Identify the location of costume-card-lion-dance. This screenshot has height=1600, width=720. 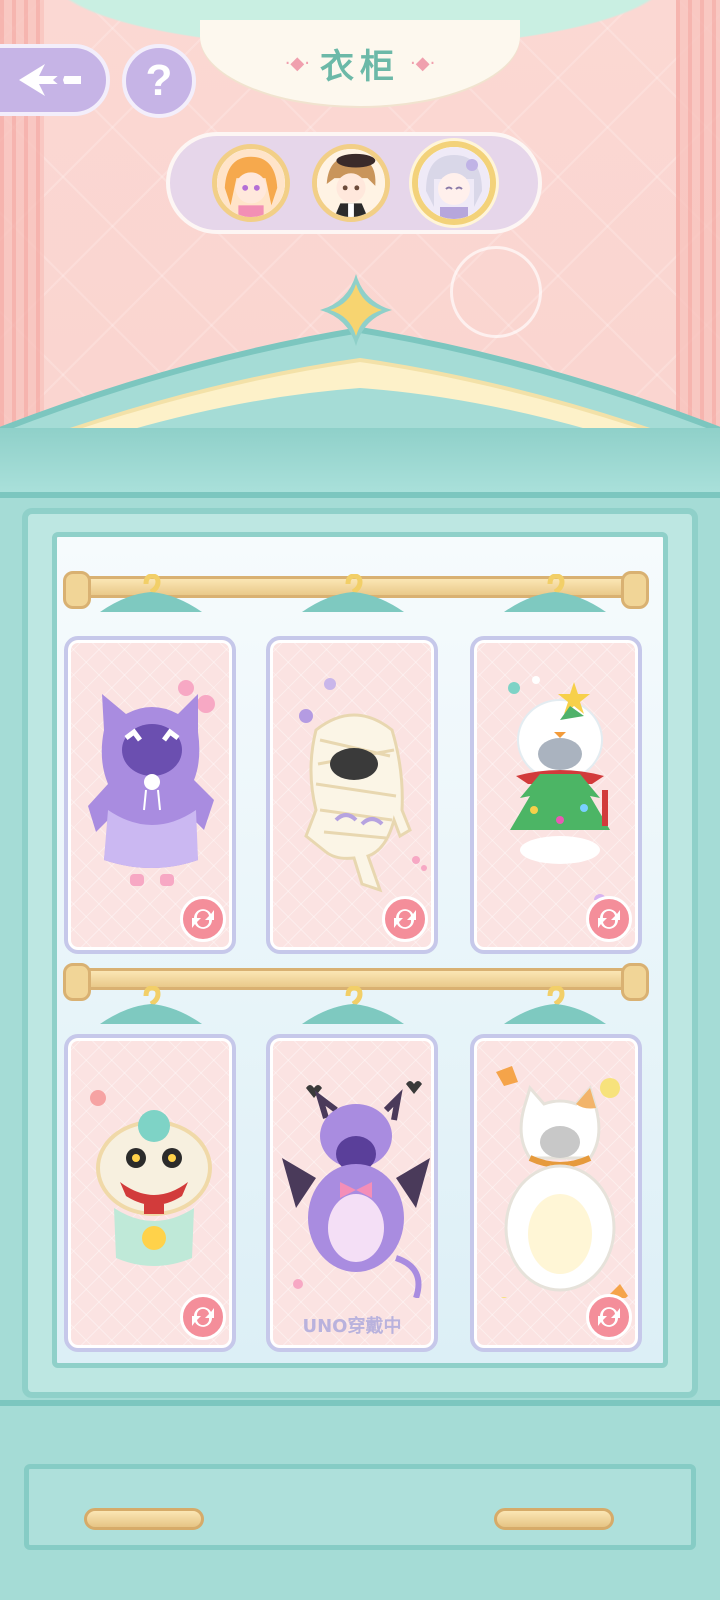
(150, 1193).